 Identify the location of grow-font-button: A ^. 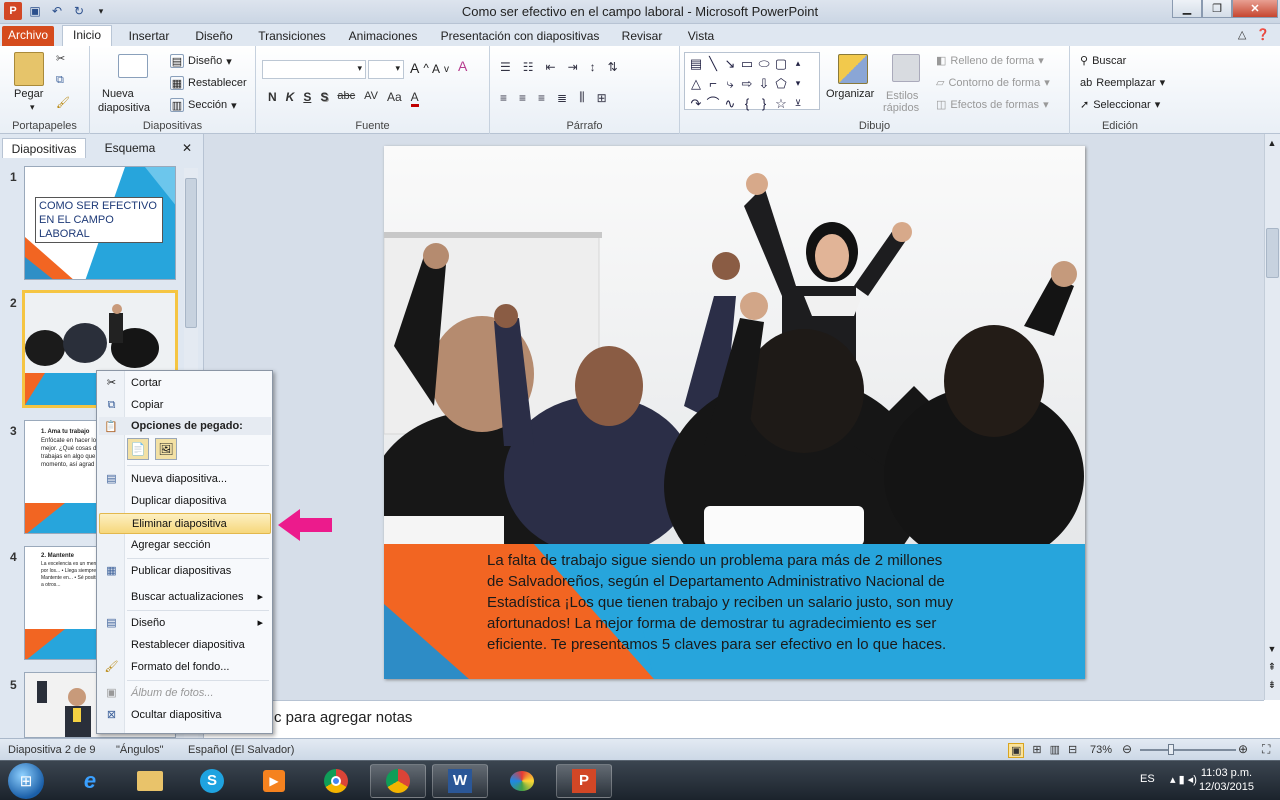
(419, 68).